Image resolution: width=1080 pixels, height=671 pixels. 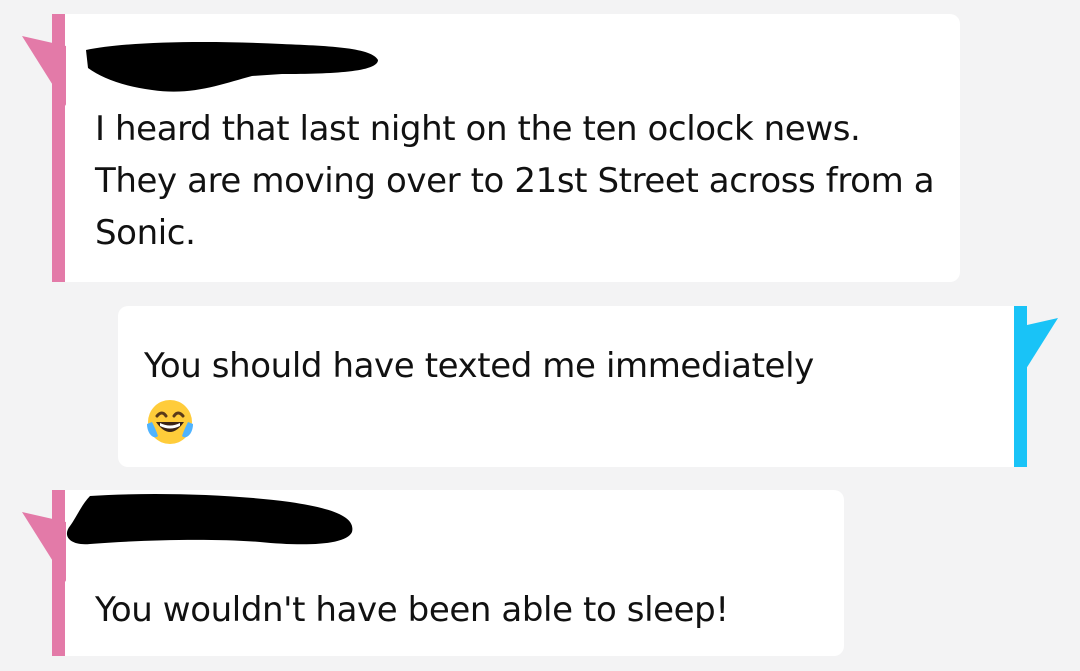 I want to click on message-text: You should have texted me immediately, so click(x=479, y=366).